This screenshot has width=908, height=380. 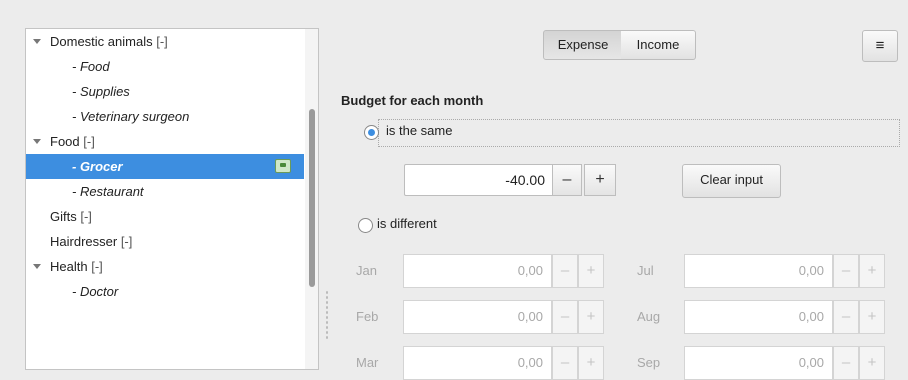 What do you see at coordinates (731, 181) in the screenshot?
I see `clear-input-button: Clear input` at bounding box center [731, 181].